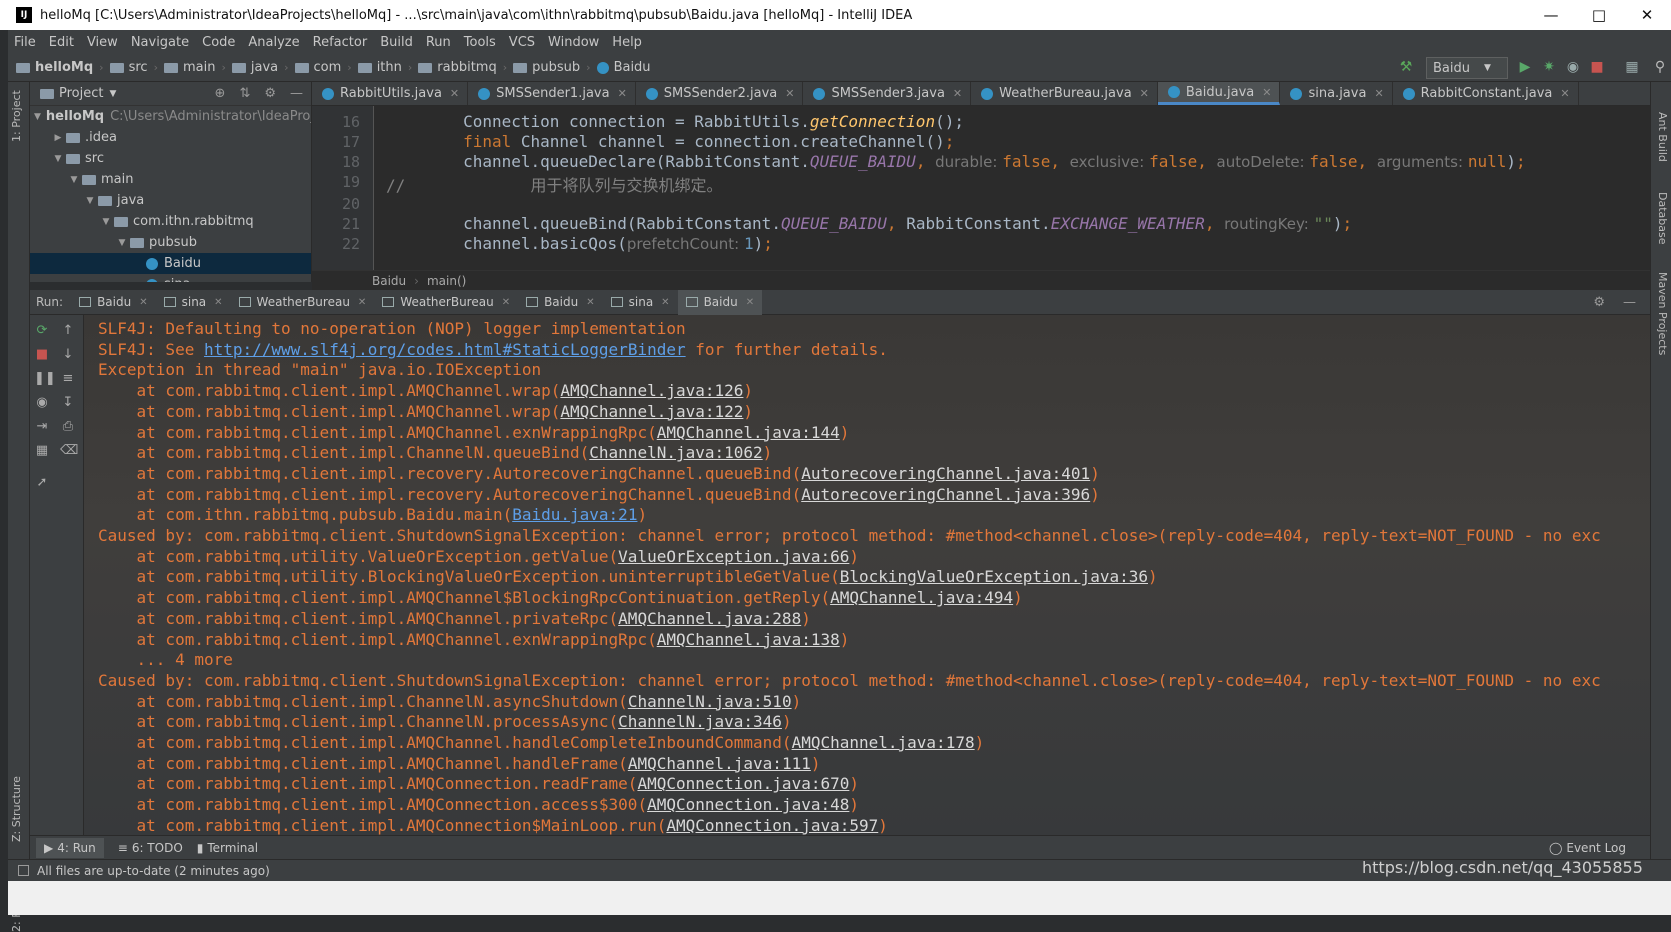  I want to click on stacktrace-link: AMQChannel.java:144, so click(748, 432).